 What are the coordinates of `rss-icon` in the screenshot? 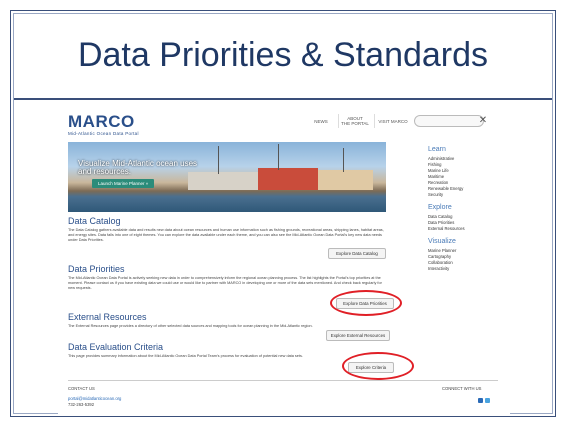 It's located at (480, 400).